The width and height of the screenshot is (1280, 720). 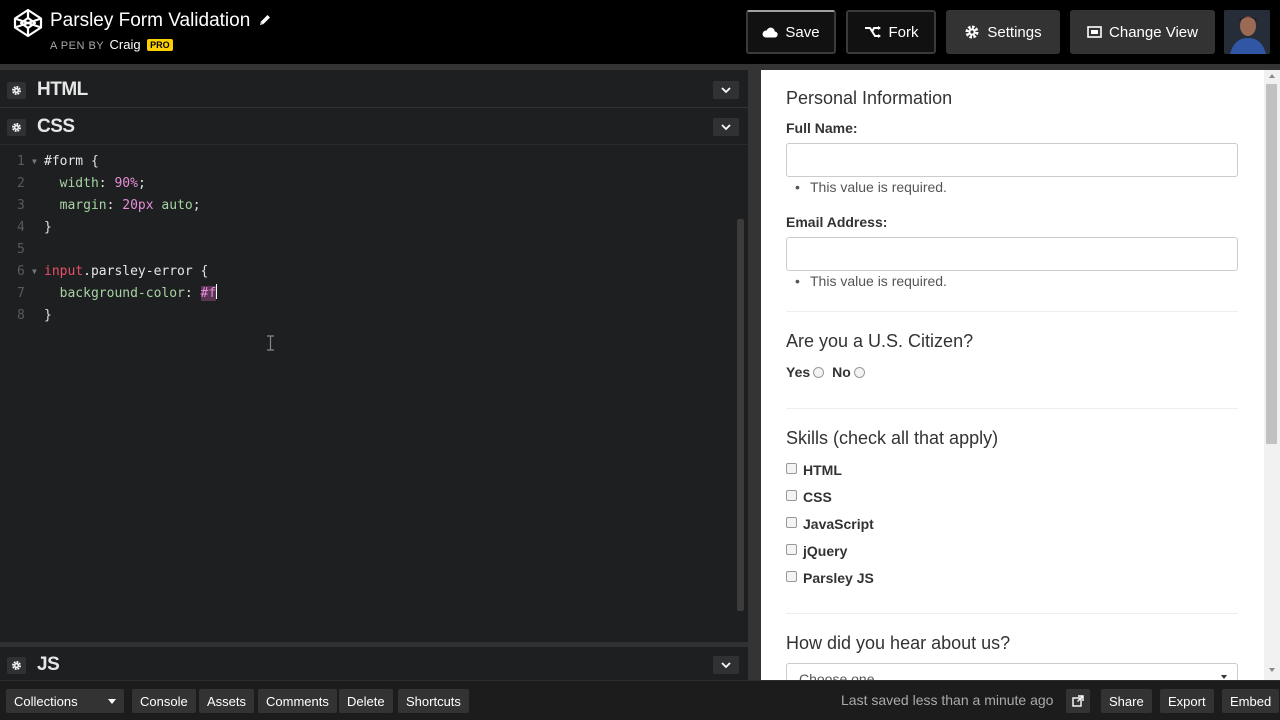 I want to click on js-chevron-down-icon, so click(x=726, y=665).